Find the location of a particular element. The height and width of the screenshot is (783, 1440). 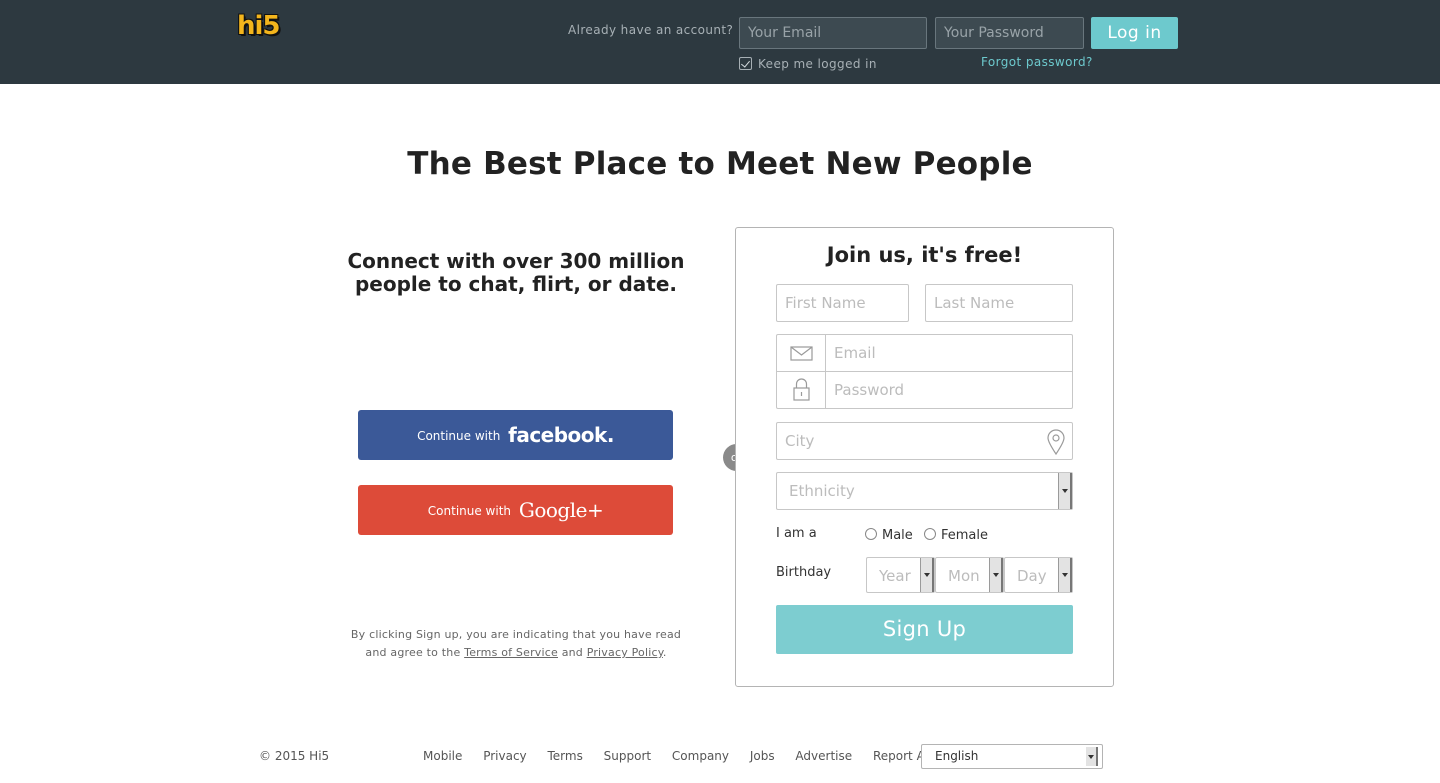

continue-with-facebook-button: Continue with facebook. is located at coordinates (515, 435).